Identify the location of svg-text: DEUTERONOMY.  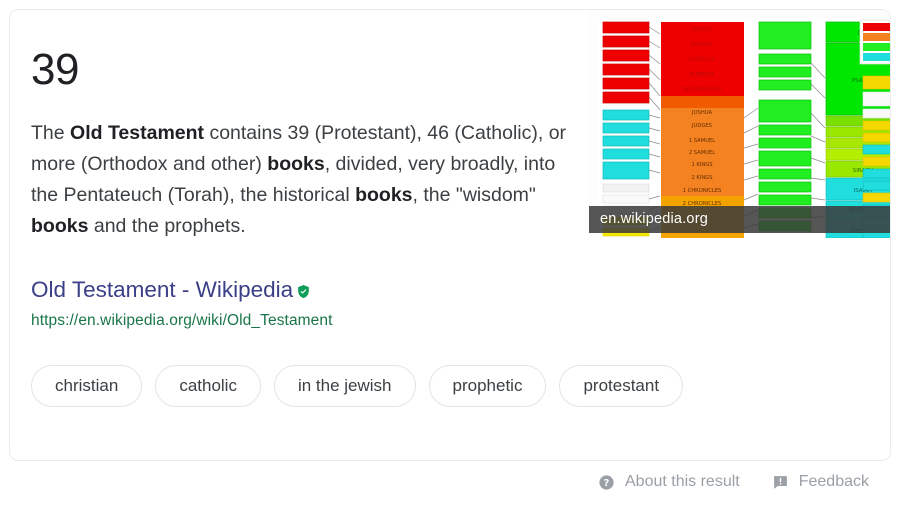
(702, 90).